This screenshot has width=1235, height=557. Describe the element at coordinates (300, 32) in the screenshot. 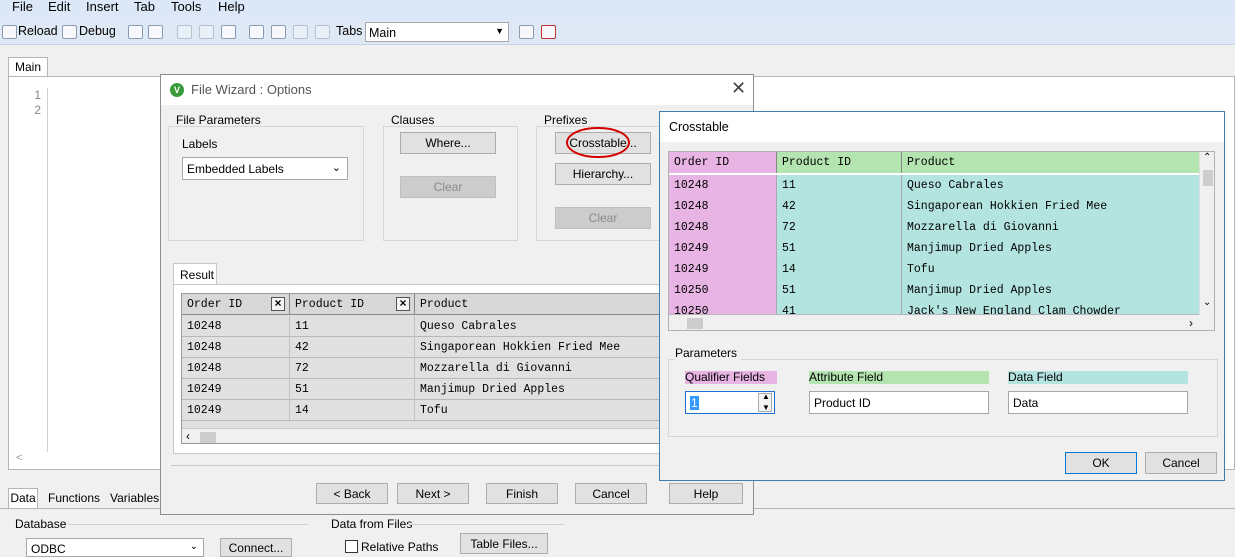

I see `back-icon` at that location.